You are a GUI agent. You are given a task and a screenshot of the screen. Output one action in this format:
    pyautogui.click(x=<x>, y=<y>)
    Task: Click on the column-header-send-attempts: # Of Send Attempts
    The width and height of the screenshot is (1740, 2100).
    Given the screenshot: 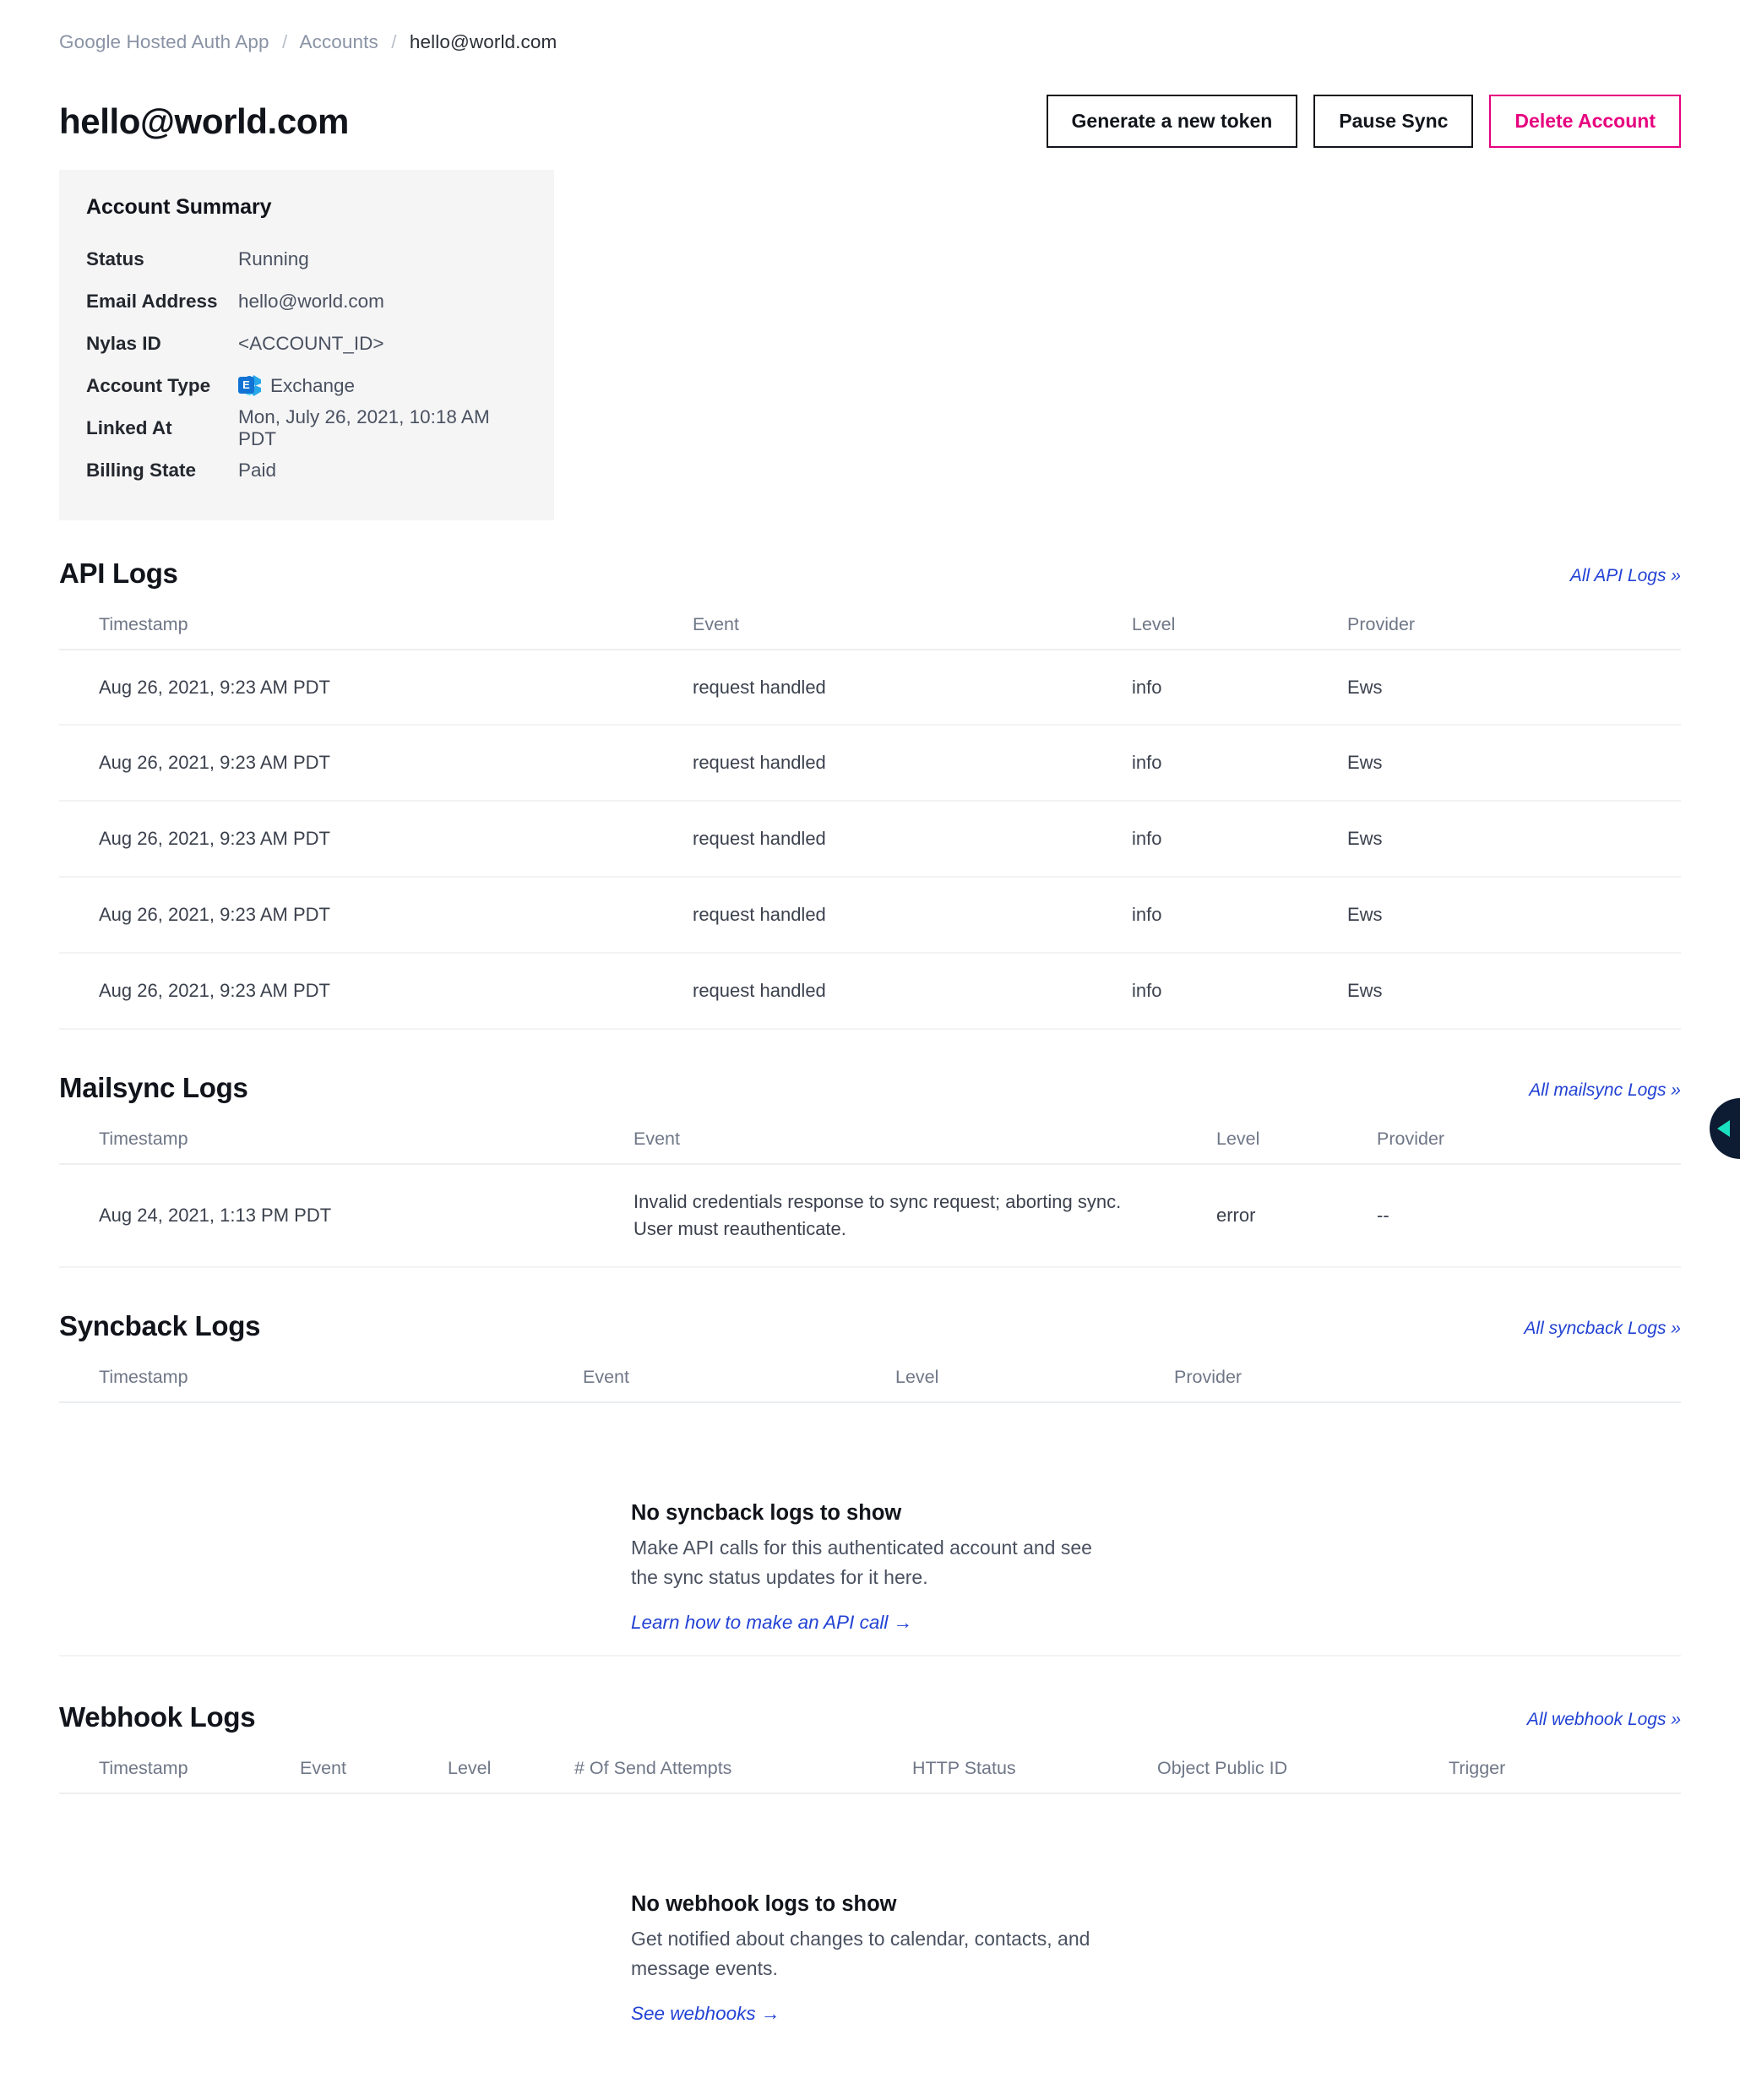 What is the action you would take?
    pyautogui.click(x=743, y=1770)
    